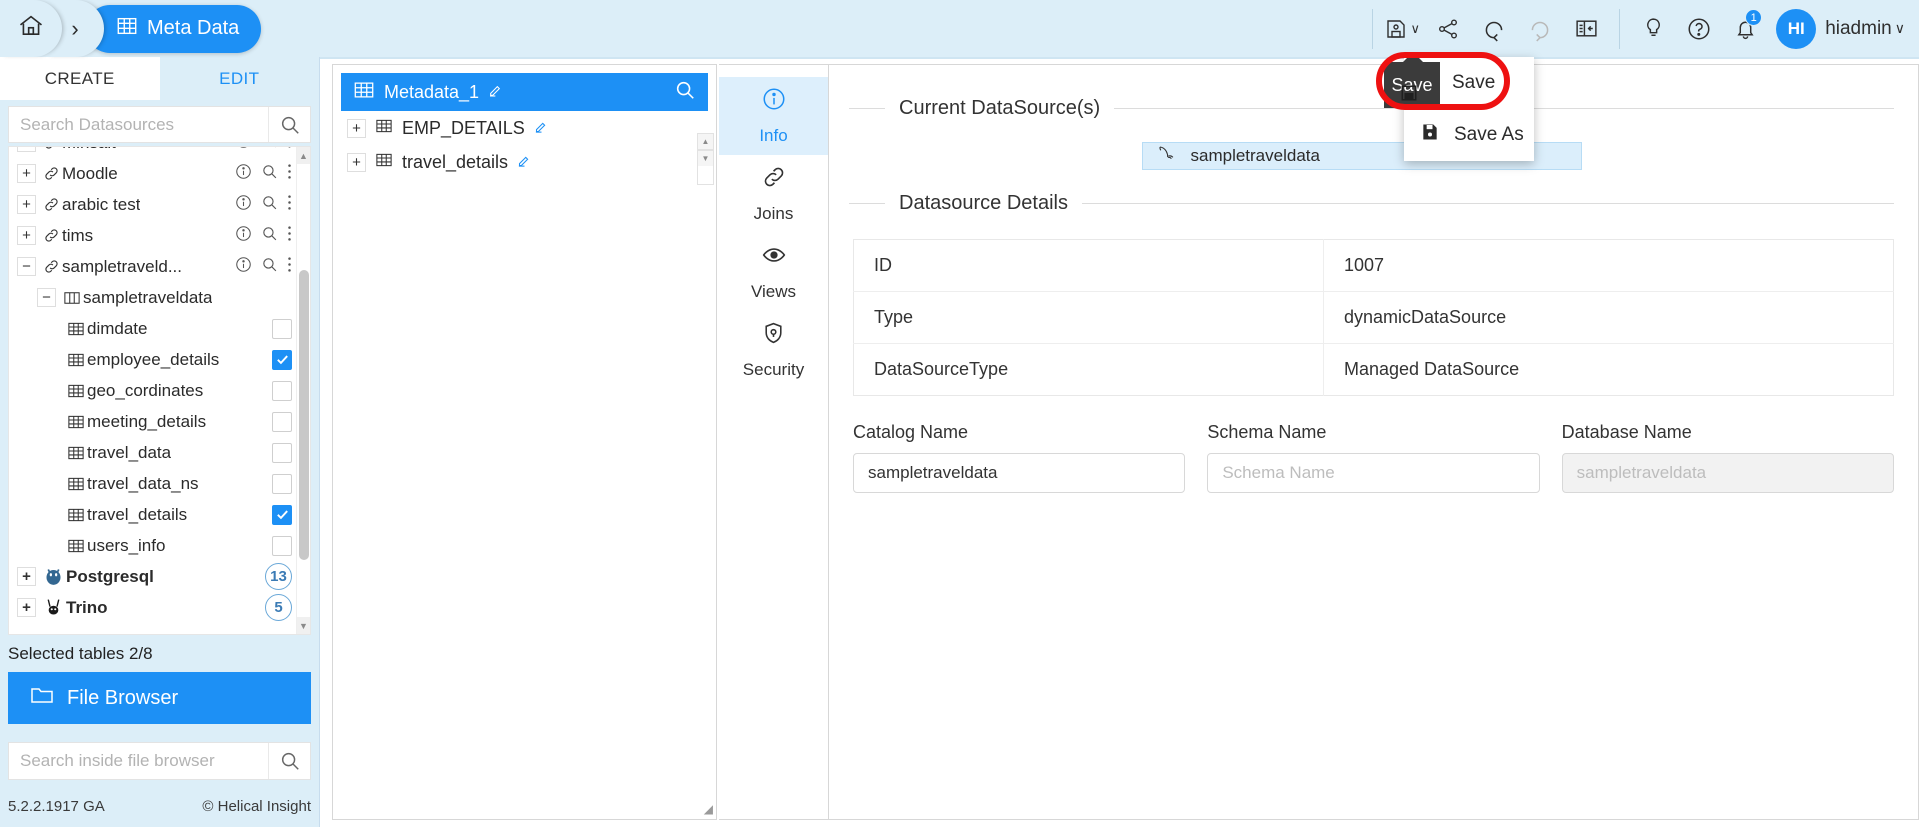 The image size is (1919, 827). What do you see at coordinates (524, 92) in the screenshot?
I see `metadata-header: Metadata_1` at bounding box center [524, 92].